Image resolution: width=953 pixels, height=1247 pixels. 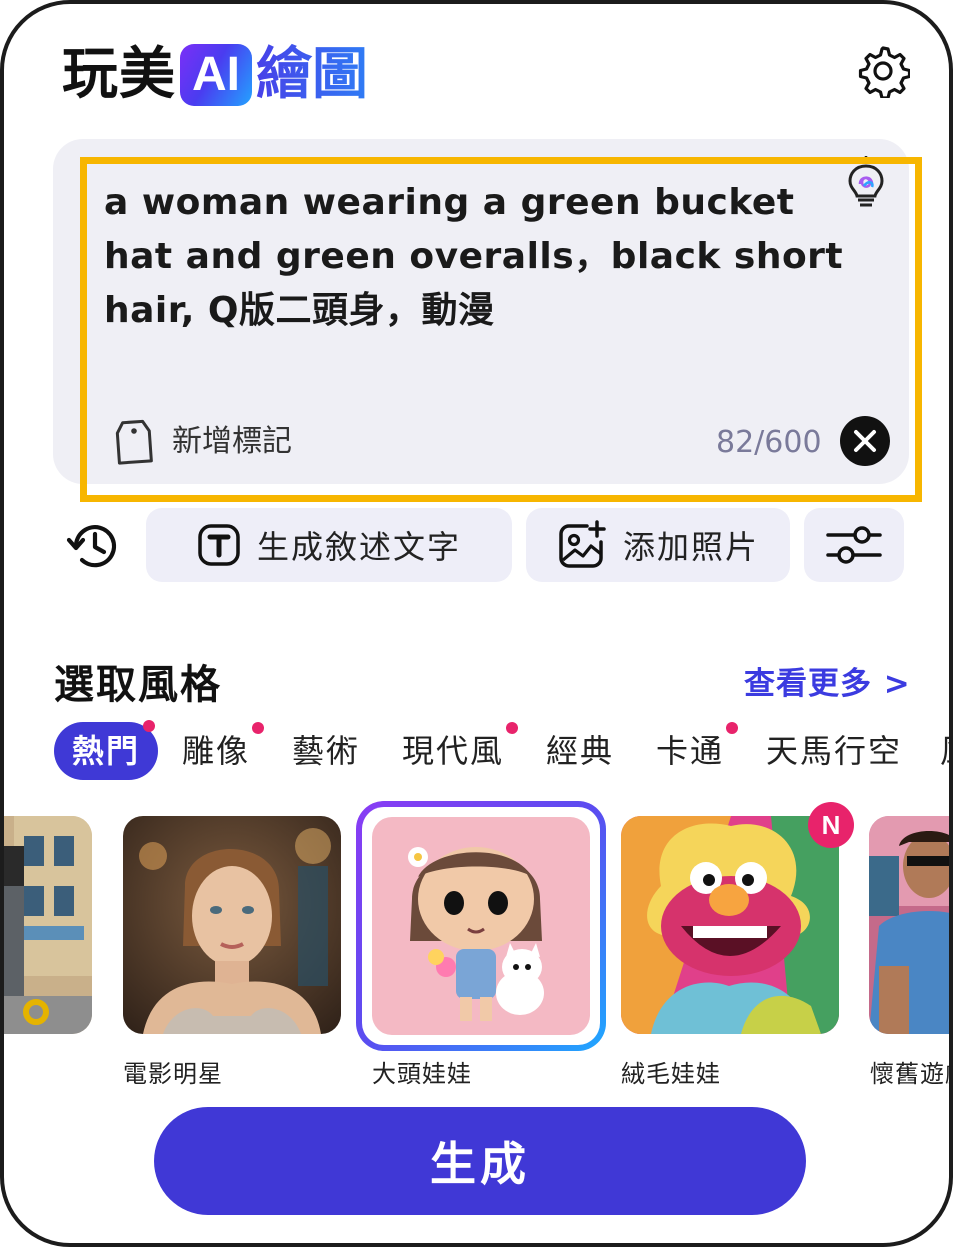 I want to click on new-badge: N, so click(x=831, y=825).